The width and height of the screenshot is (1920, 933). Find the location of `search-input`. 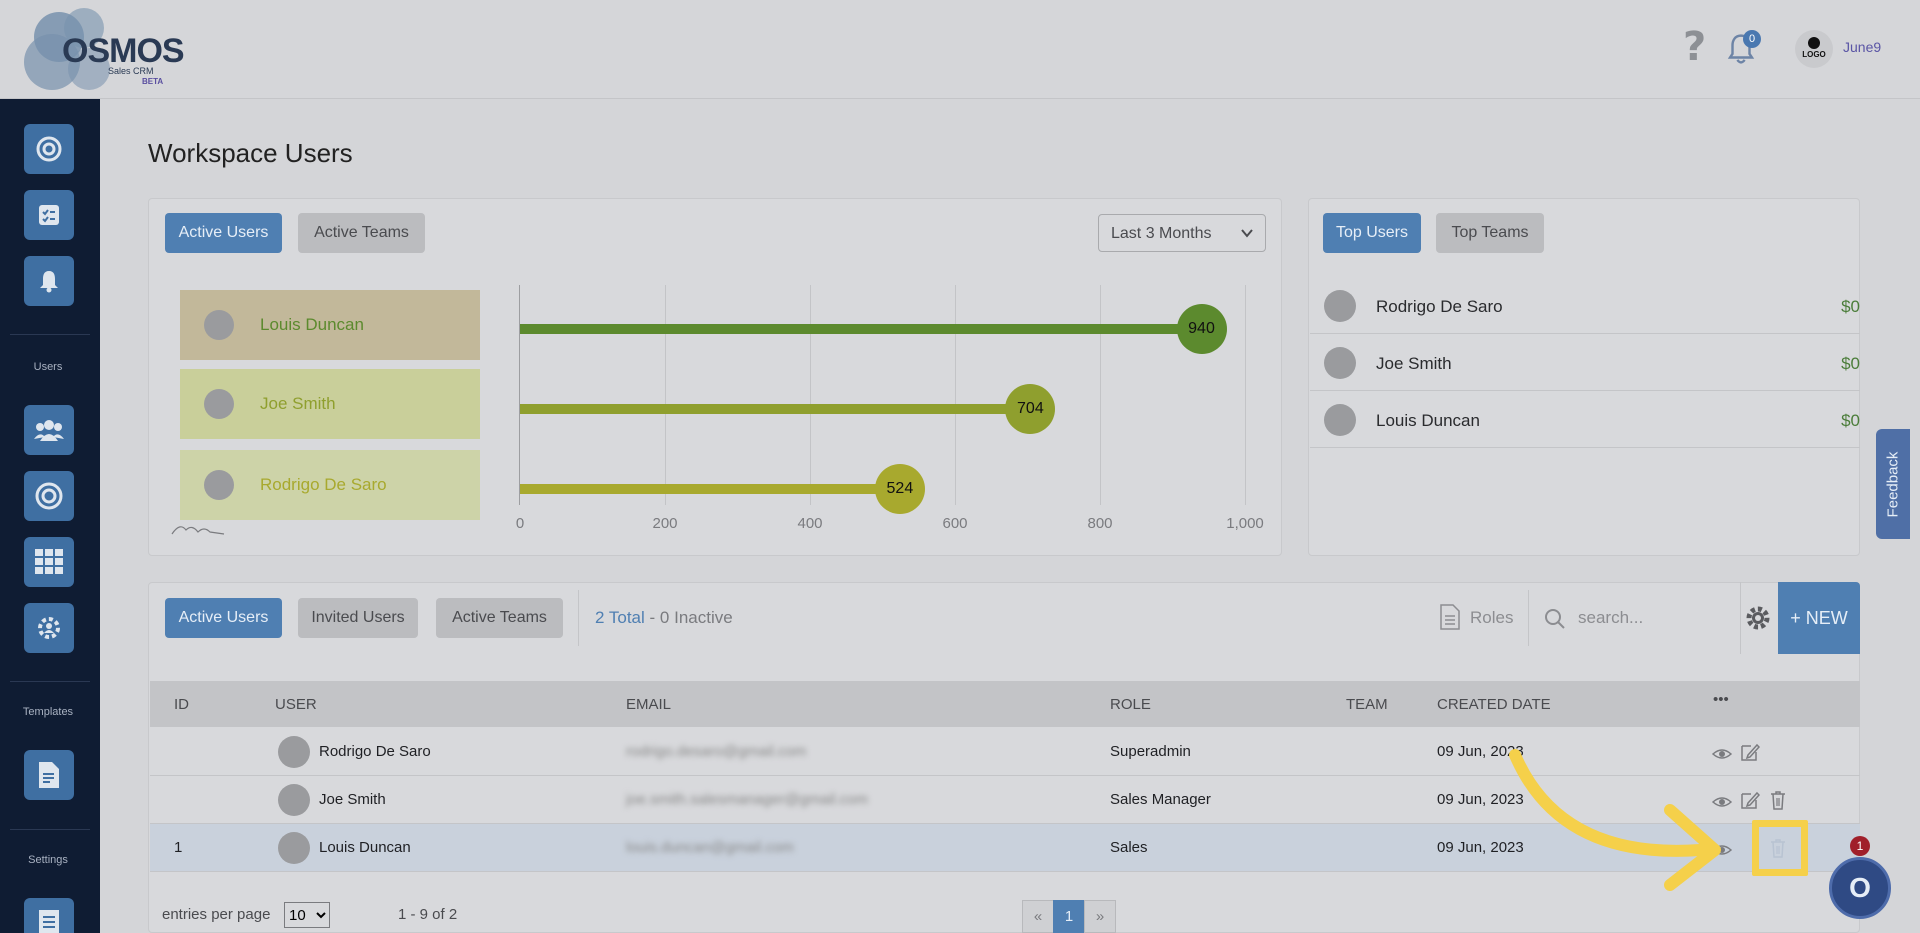

search-input is located at coordinates (1653, 618).